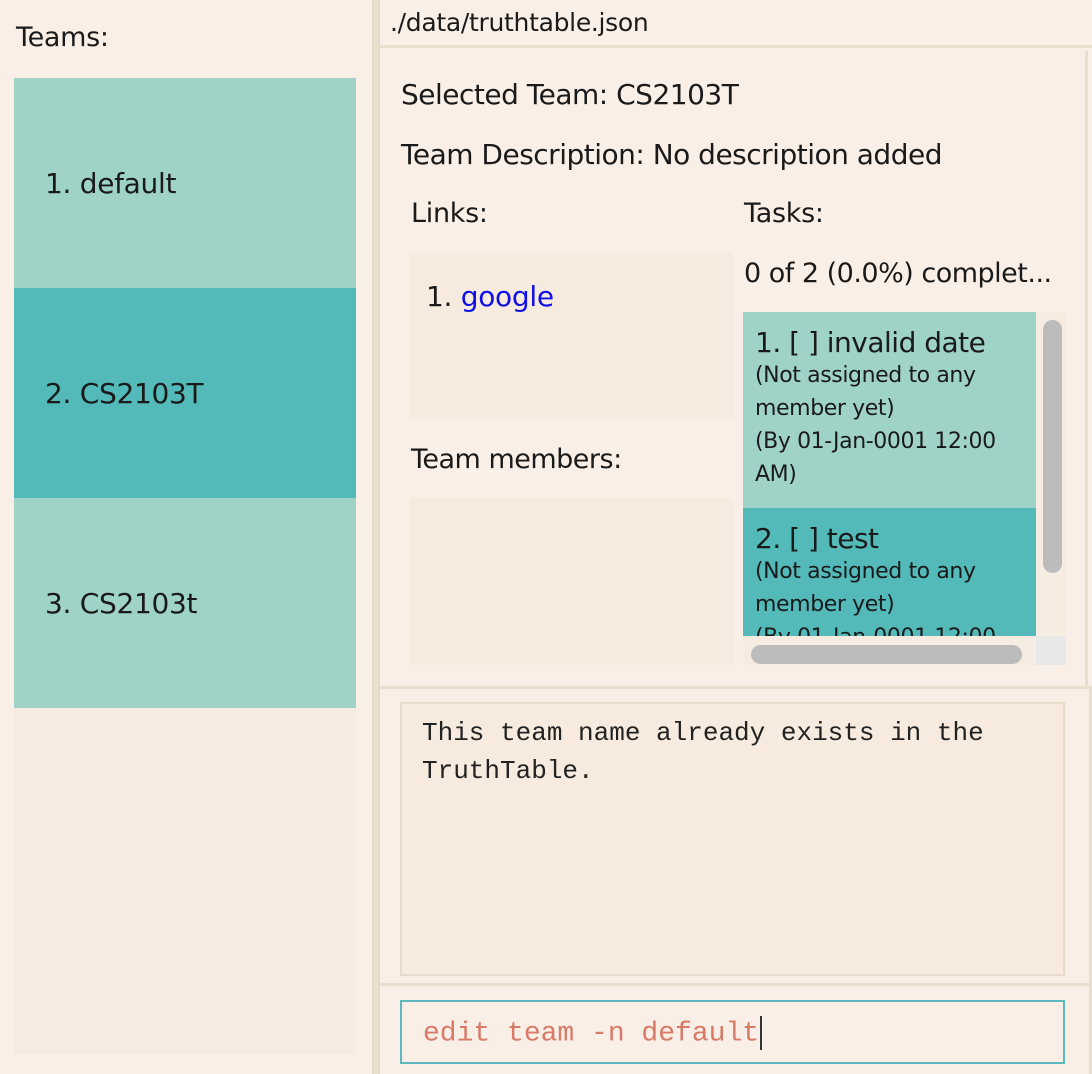 This screenshot has width=1092, height=1074. Describe the element at coordinates (519, 22) in the screenshot. I see `file-path: ./data/truthtable.json` at that location.